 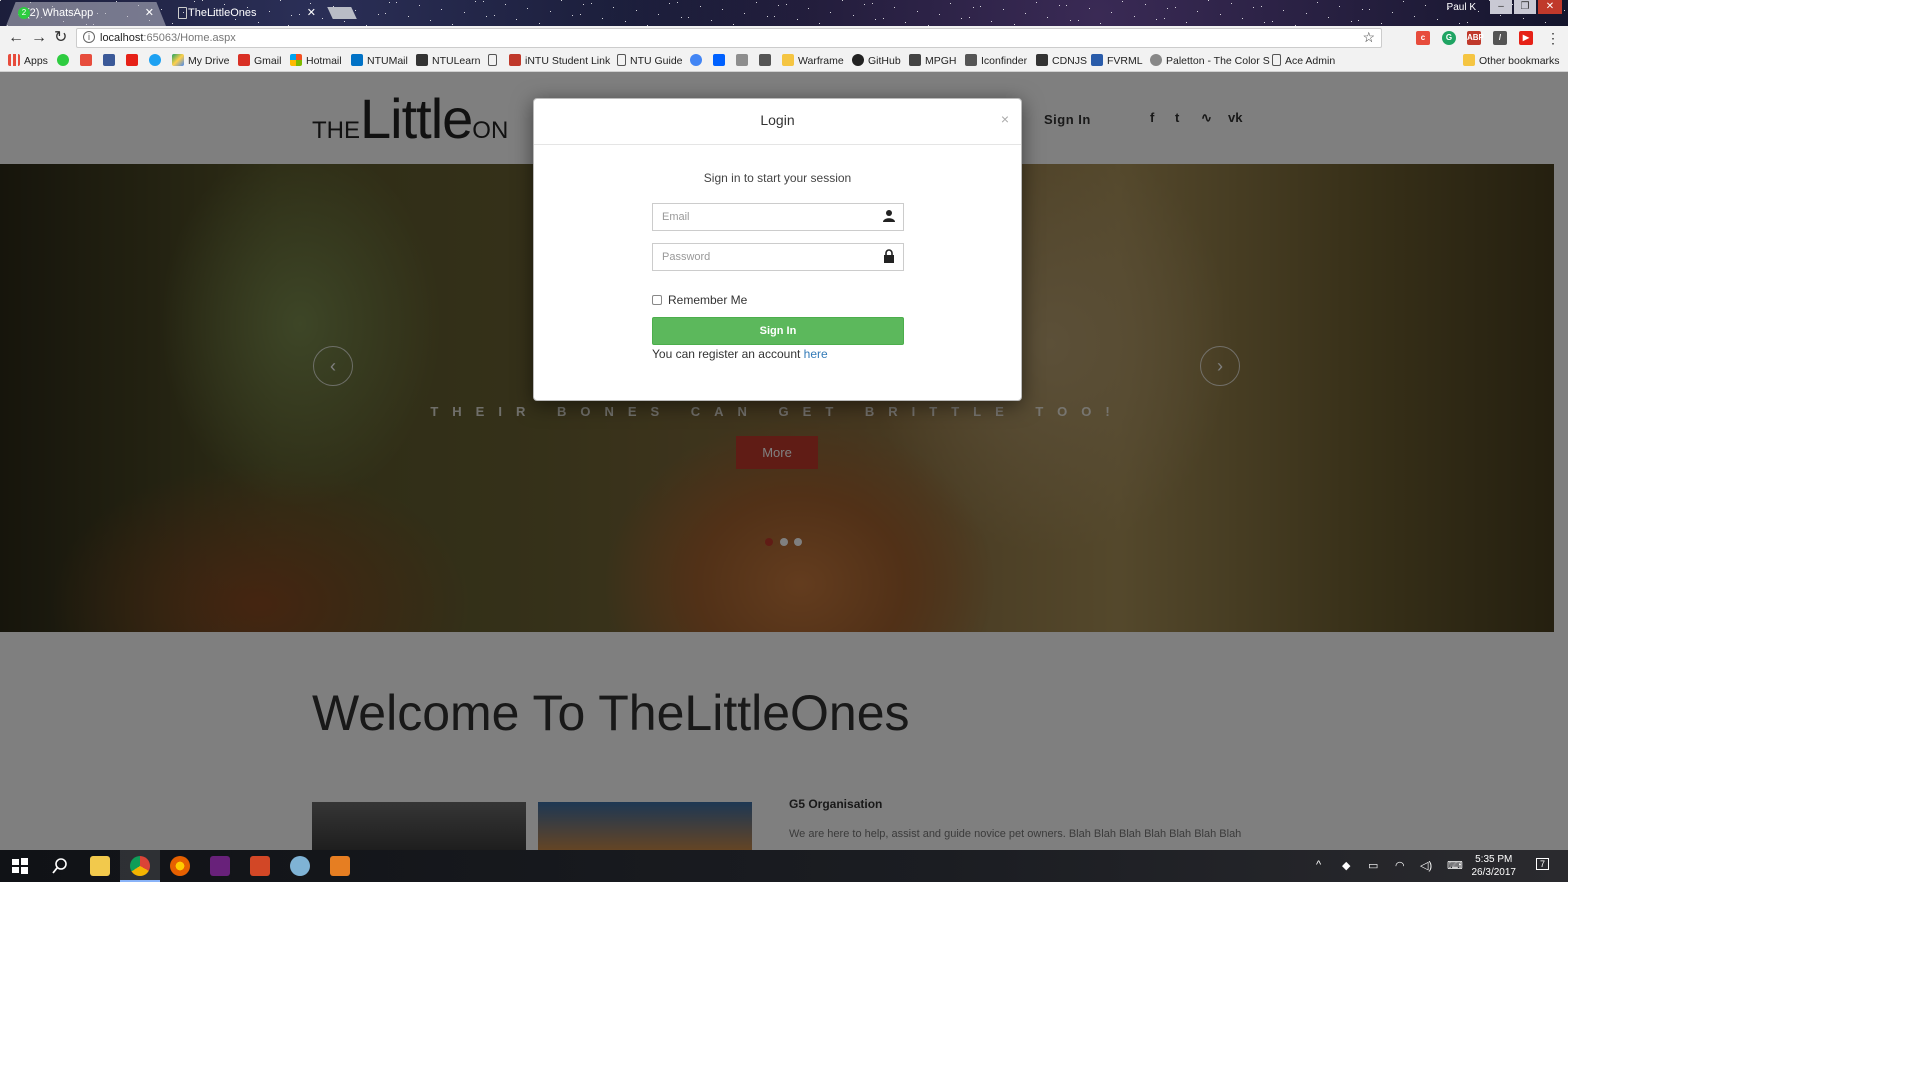 I want to click on new-tab-button, so click(x=342, y=13).